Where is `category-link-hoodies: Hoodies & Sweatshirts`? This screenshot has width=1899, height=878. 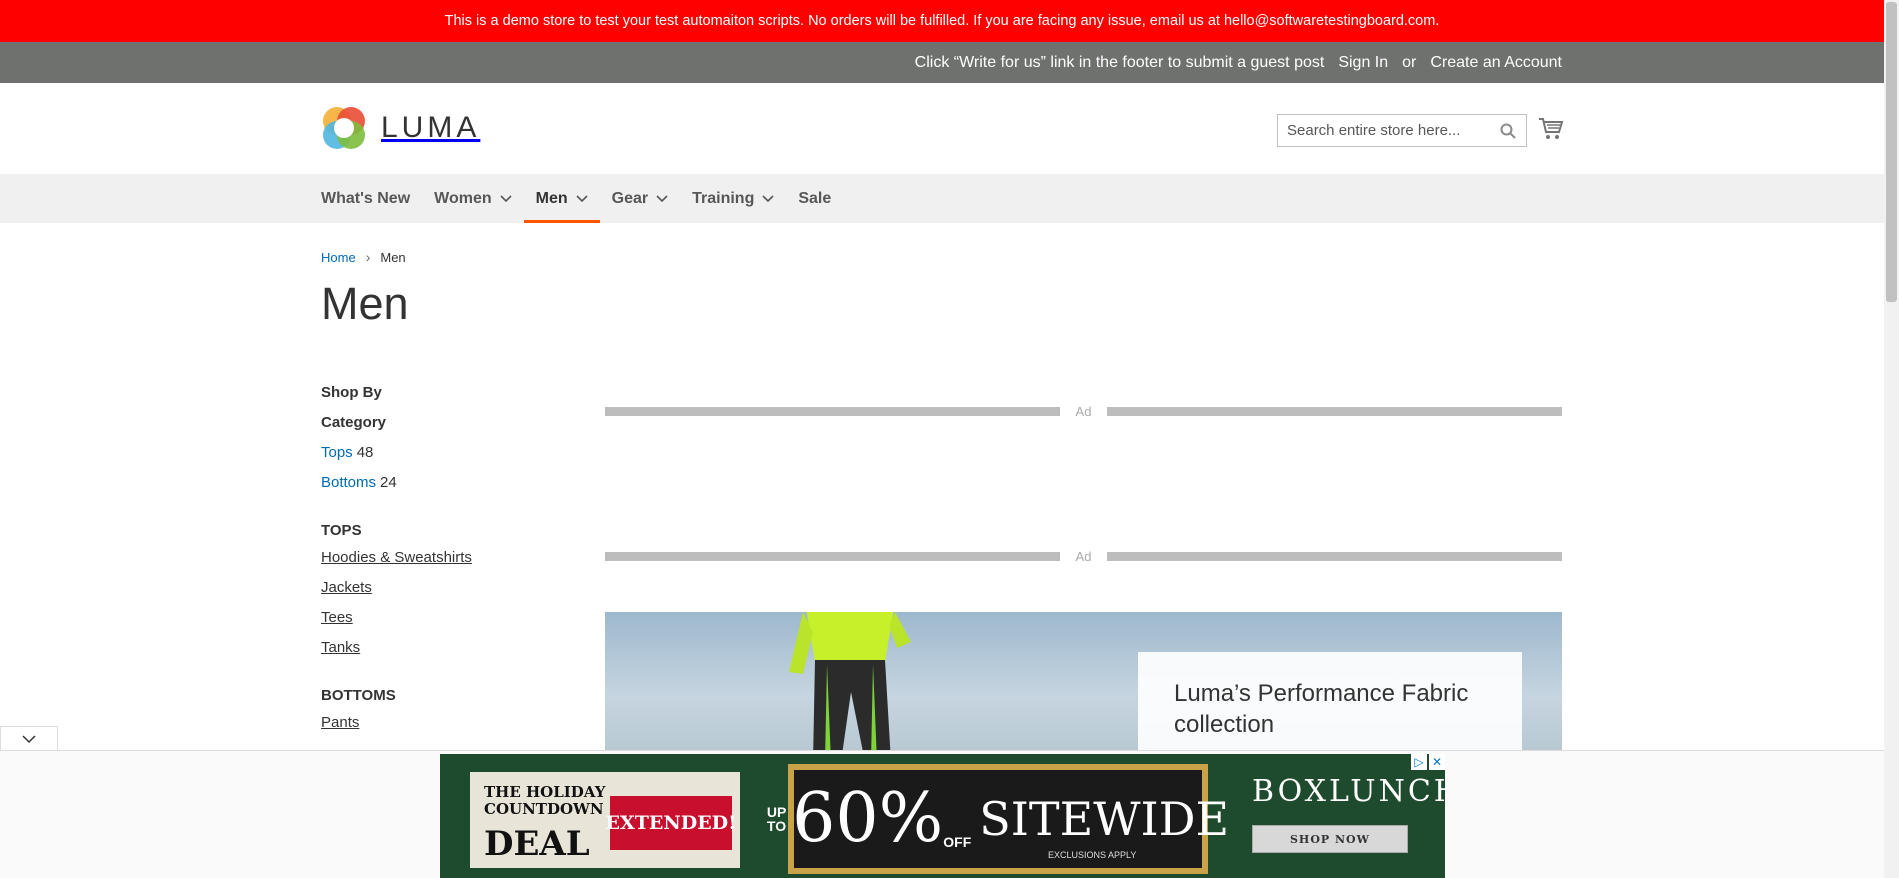 category-link-hoodies: Hoodies & Sweatshirts is located at coordinates (431, 557).